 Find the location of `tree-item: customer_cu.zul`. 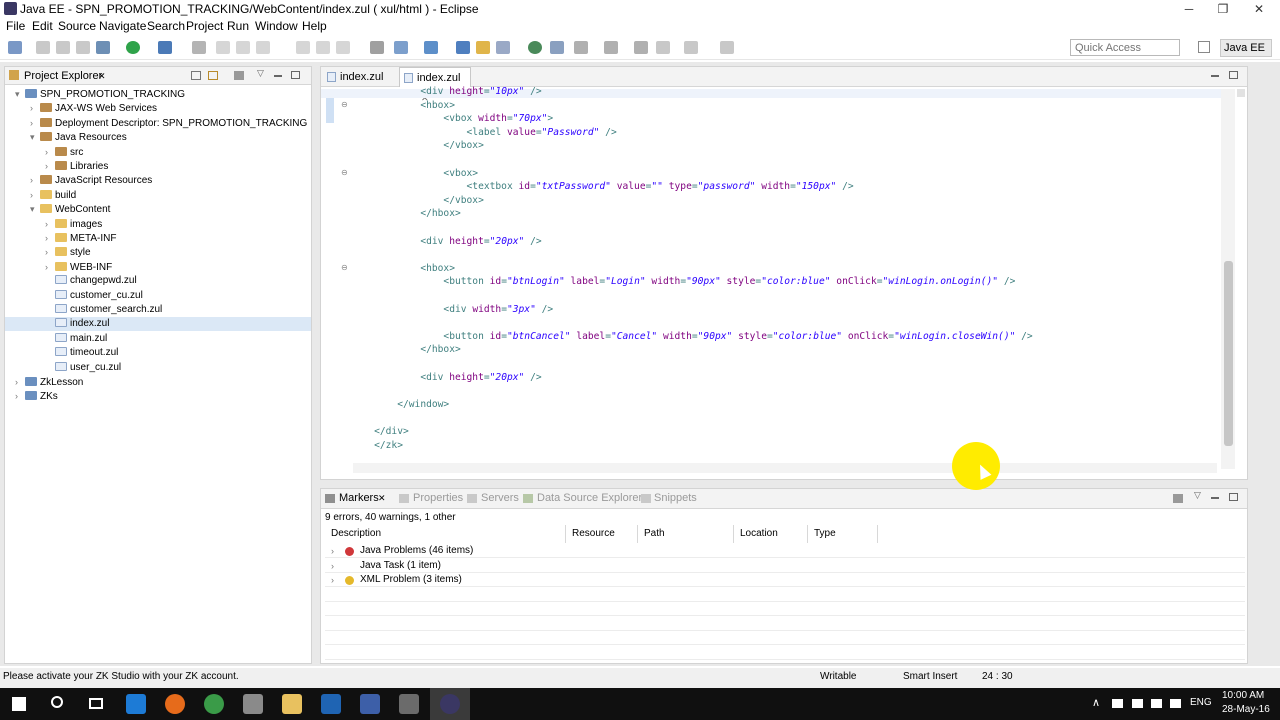

tree-item: customer_cu.zul is located at coordinates (158, 296).